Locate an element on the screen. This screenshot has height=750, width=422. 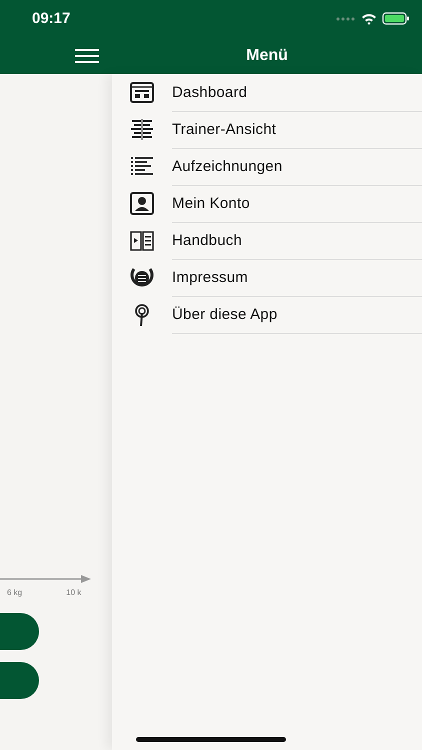
menu-icon is located at coordinates (87, 55).